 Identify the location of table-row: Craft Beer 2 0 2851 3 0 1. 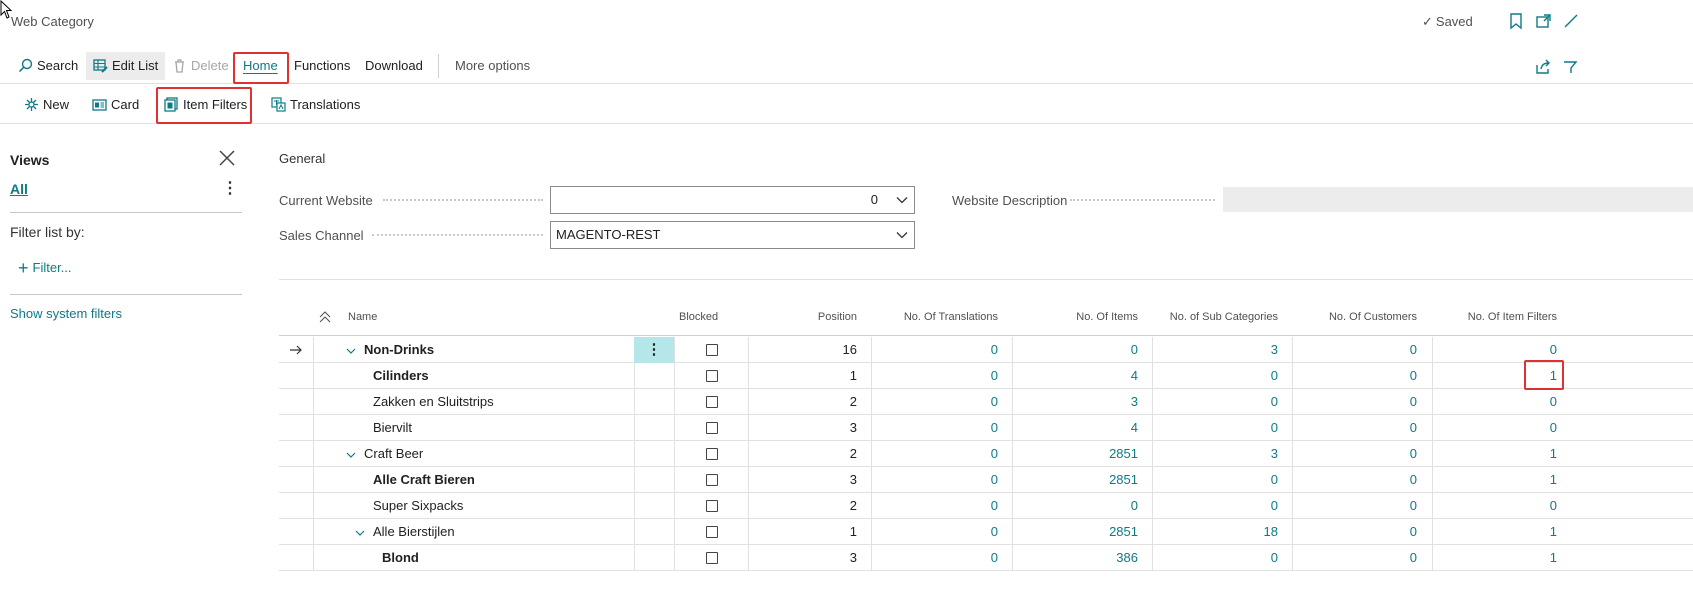
(986, 454).